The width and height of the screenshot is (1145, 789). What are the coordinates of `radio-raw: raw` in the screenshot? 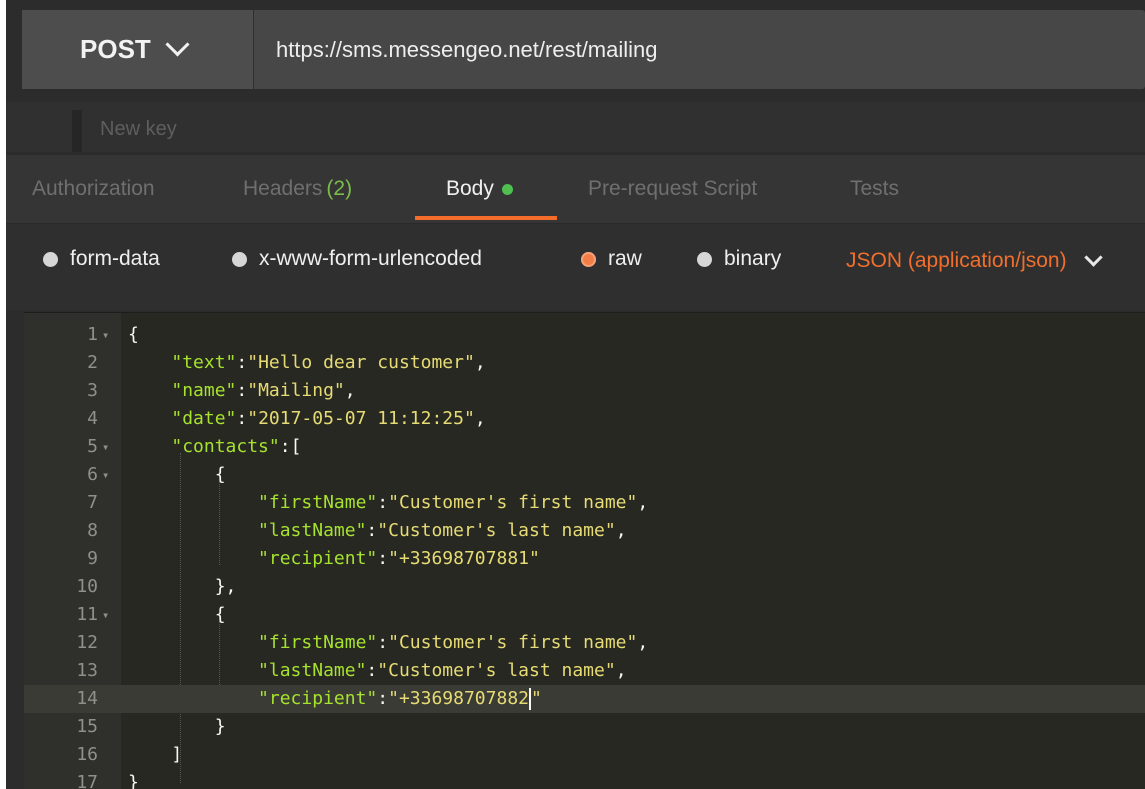 It's located at (611, 259).